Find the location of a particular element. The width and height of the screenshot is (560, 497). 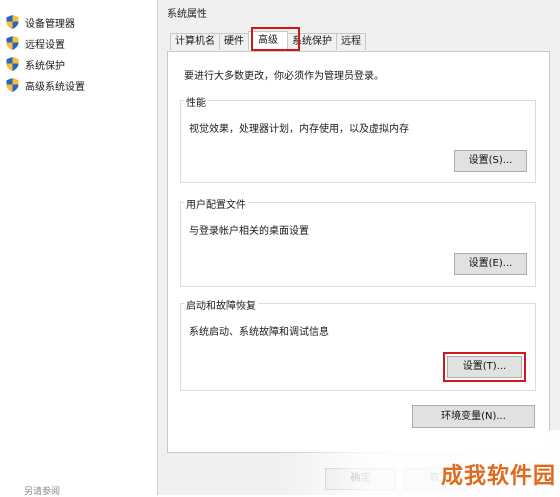

user-profiles-group-title: 用户配置文件 is located at coordinates (216, 203).